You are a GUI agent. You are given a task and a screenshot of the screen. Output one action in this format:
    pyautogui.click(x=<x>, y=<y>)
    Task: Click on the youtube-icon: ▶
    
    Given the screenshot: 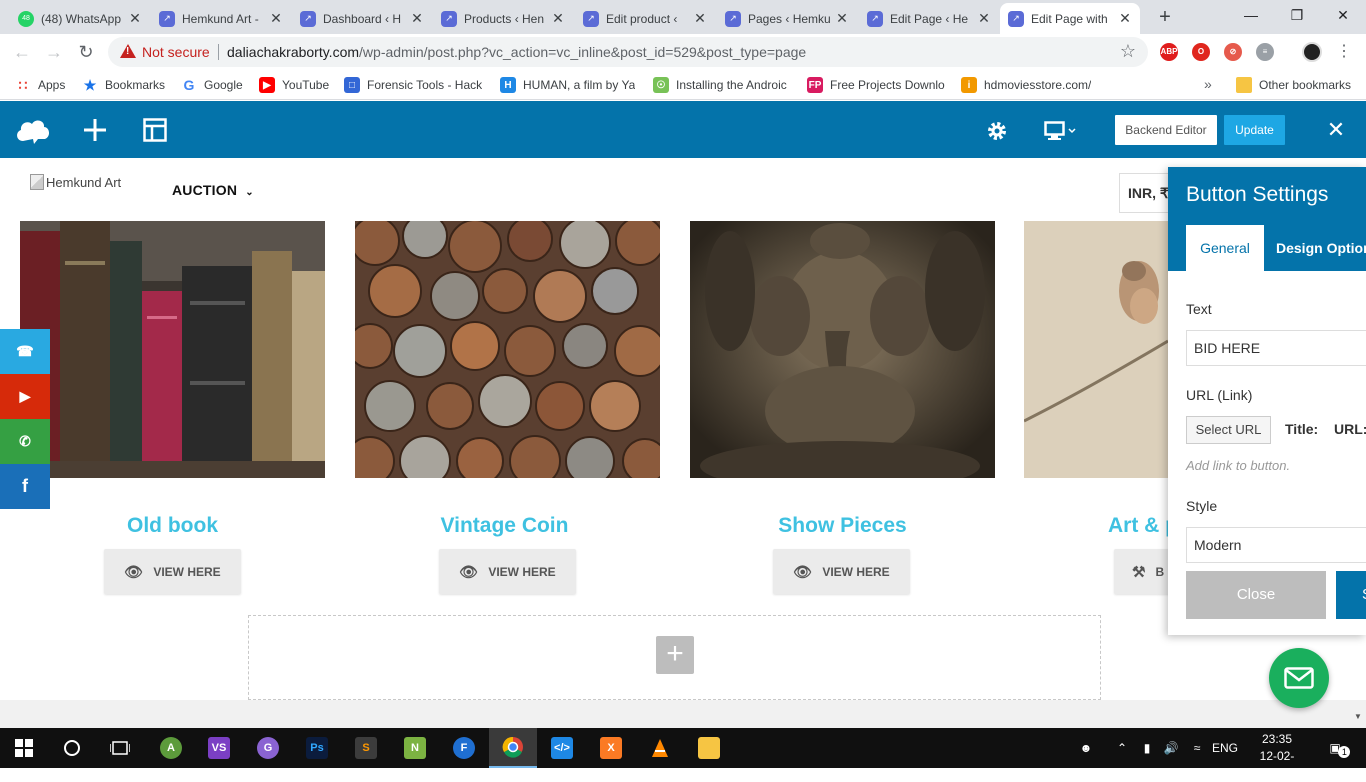 What is the action you would take?
    pyautogui.click(x=25, y=396)
    